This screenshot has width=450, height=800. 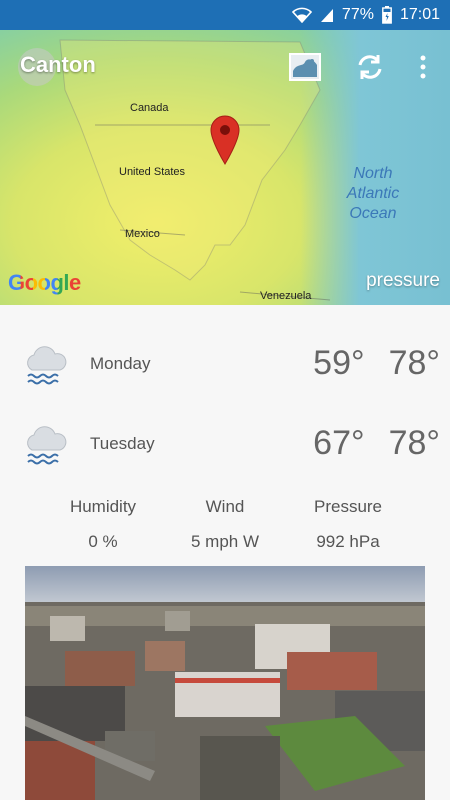 What do you see at coordinates (225, 446) in the screenshot?
I see `forecast-row-tuesday: Tuesday 67° 78°` at bounding box center [225, 446].